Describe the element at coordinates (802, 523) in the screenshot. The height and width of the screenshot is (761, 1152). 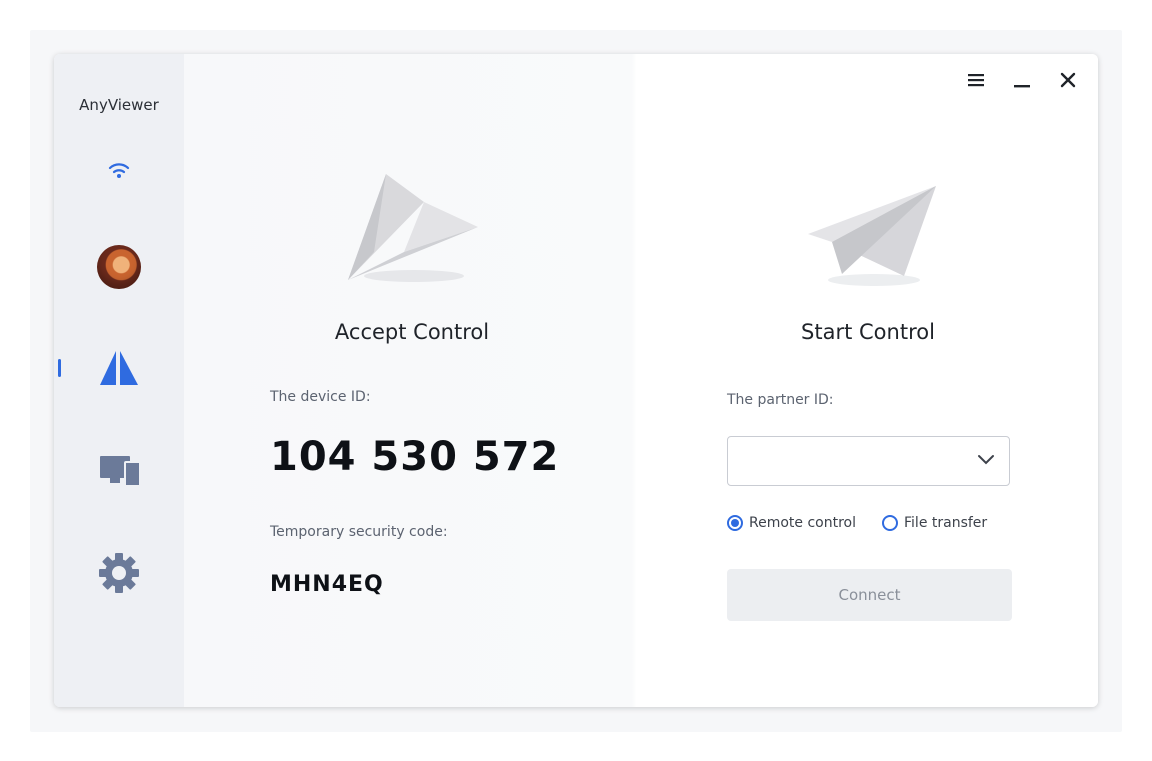
I see `radio-remote-control-label: Remote control` at that location.